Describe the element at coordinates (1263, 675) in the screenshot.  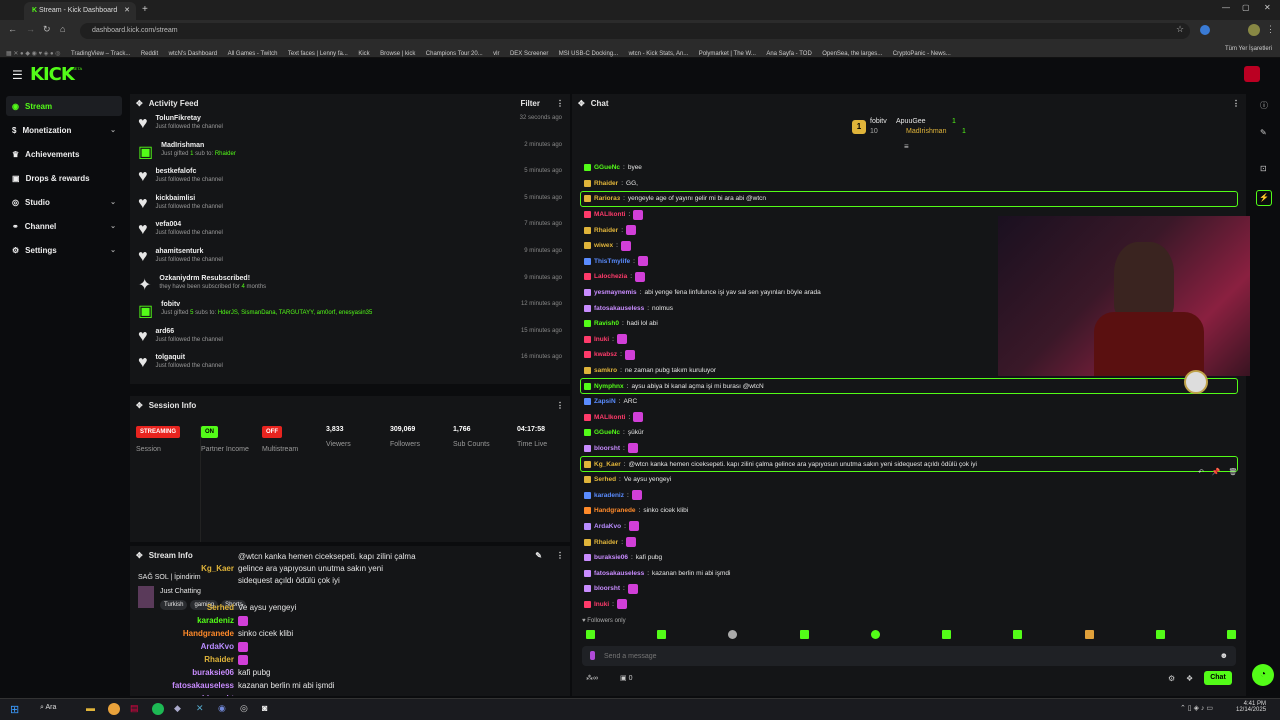
I see `help-chat-icon: ◔` at that location.